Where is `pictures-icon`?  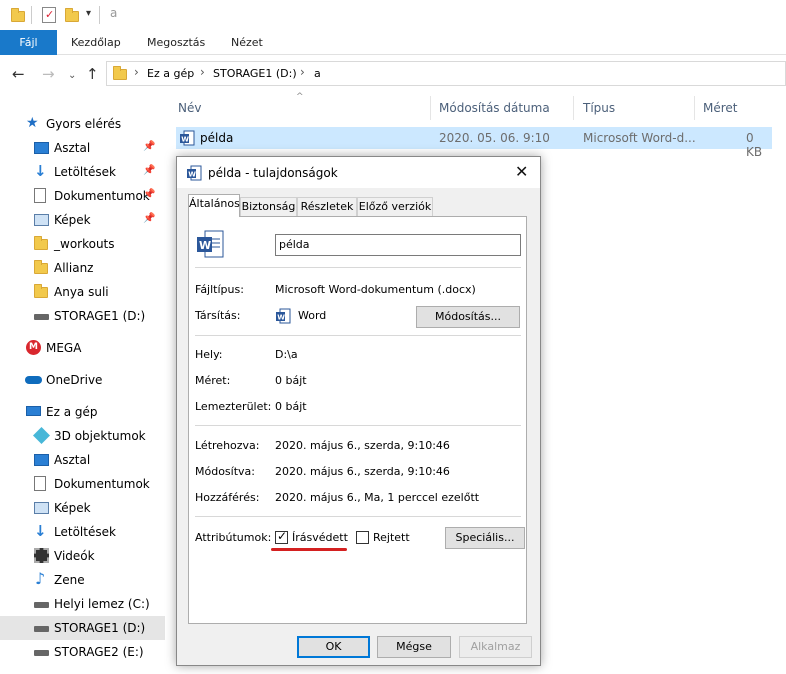
pictures-icon is located at coordinates (41, 508).